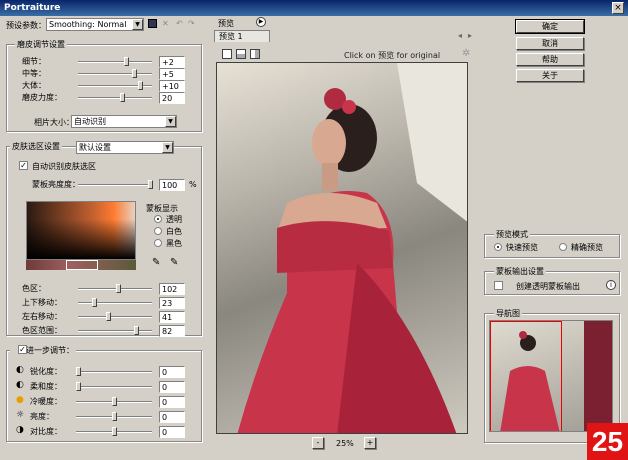 The width and height of the screenshot is (628, 460). What do you see at coordinates (242, 36) in the screenshot?
I see `tab-preview-1: 预览 1` at bounding box center [242, 36].